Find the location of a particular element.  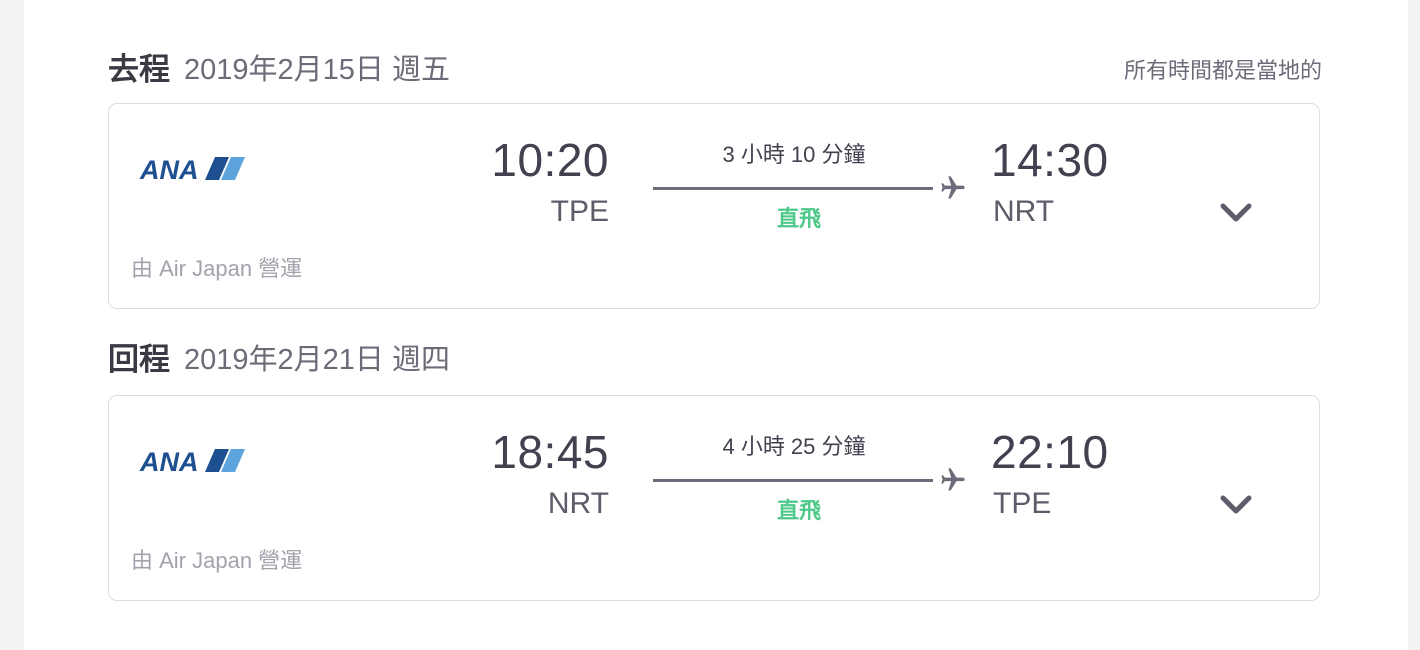

departure-time: 10:20 is located at coordinates (550, 160).